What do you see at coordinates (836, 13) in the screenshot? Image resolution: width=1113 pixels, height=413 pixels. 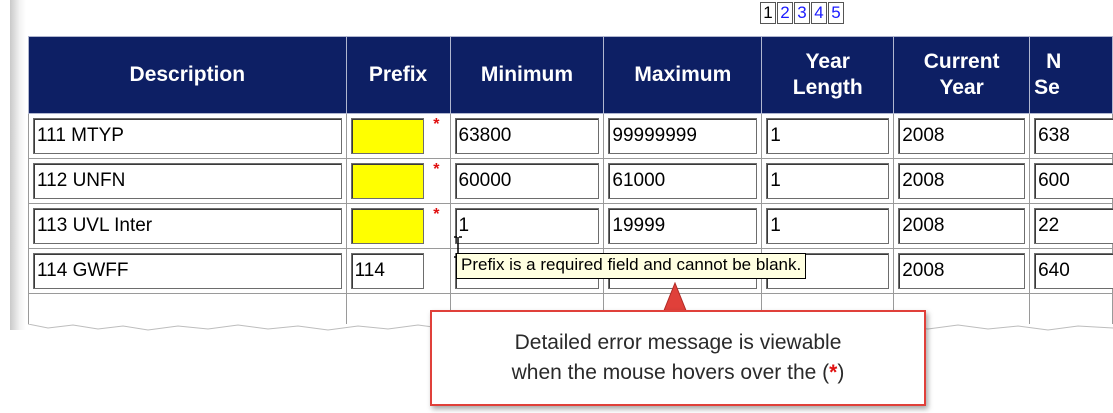 I see `page-link-5: 5` at bounding box center [836, 13].